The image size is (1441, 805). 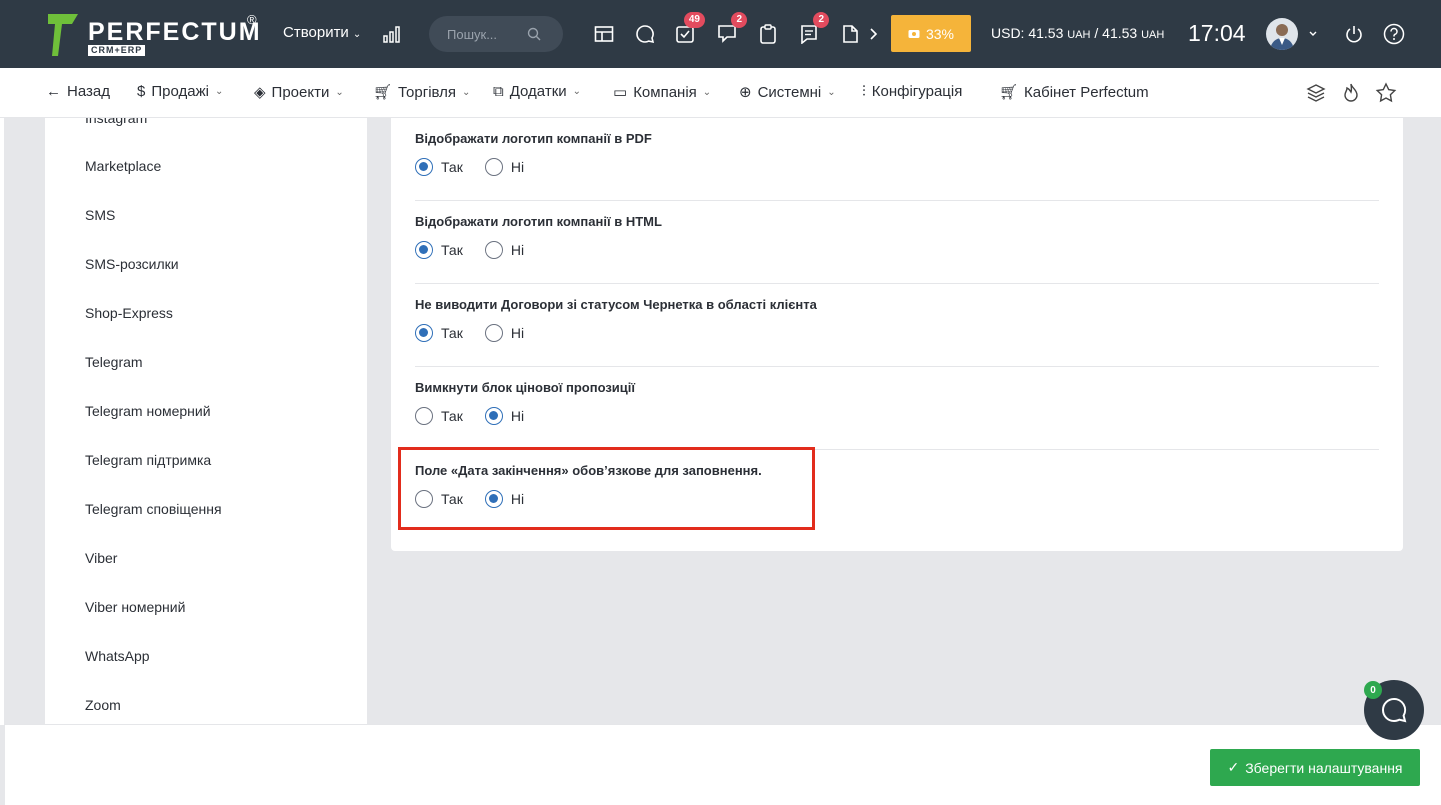 What do you see at coordinates (850, 34) in the screenshot?
I see `document-icon` at bounding box center [850, 34].